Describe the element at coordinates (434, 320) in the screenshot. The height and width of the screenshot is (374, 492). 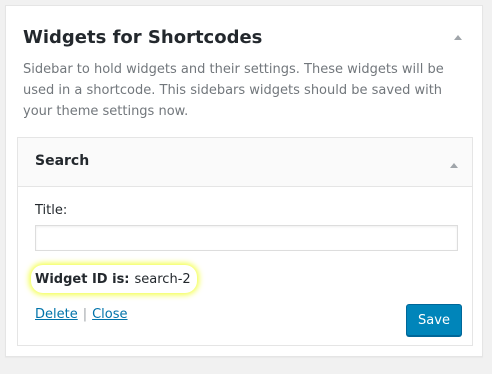
I see `save-button: Save` at that location.